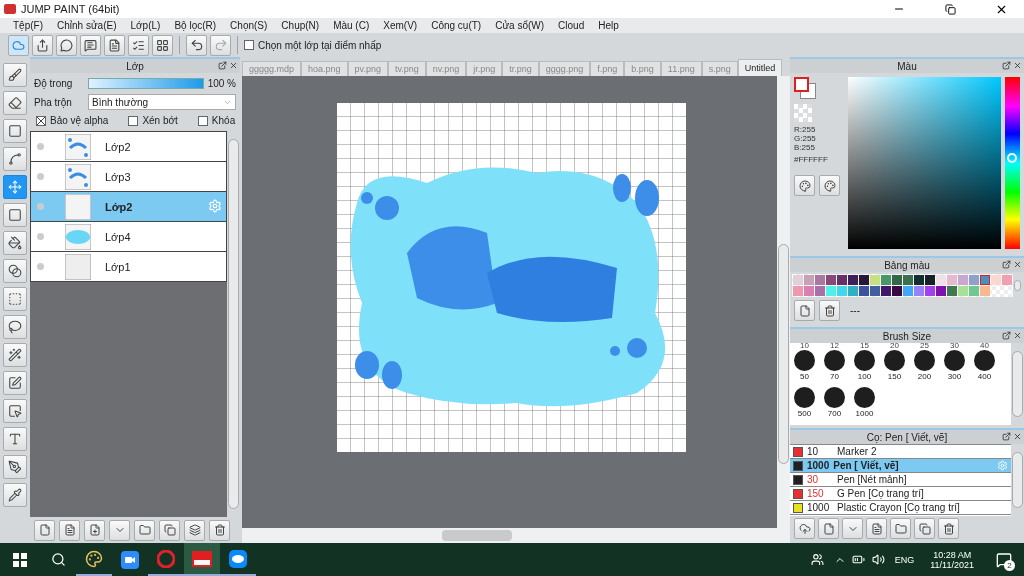 The image size is (1024, 576). What do you see at coordinates (760, 67) in the screenshot?
I see `document-tab: Untitled` at bounding box center [760, 67].